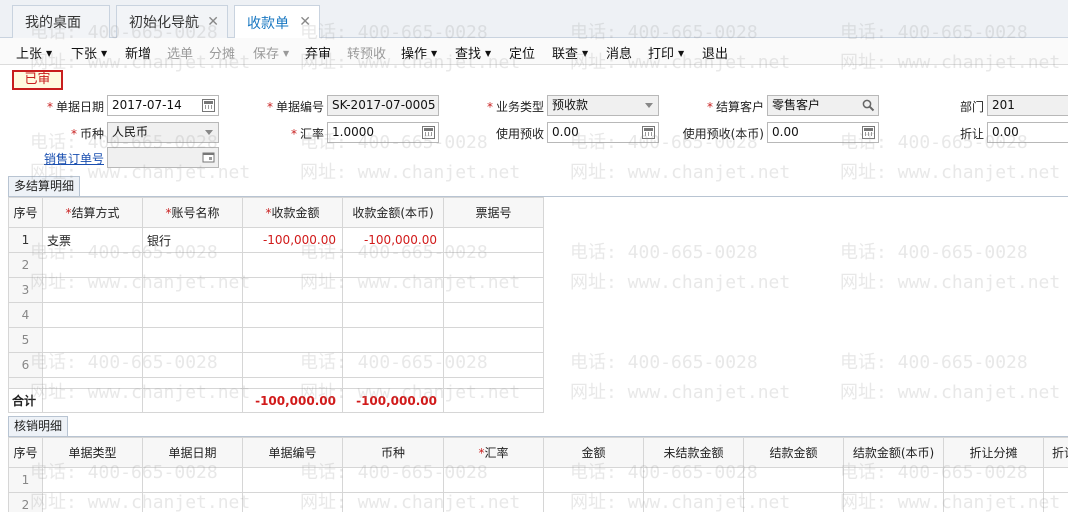 This screenshot has width=1068, height=512. What do you see at coordinates (493, 212) in the screenshot?
I see `col-header-bill-no: 票据号` at bounding box center [493, 212].